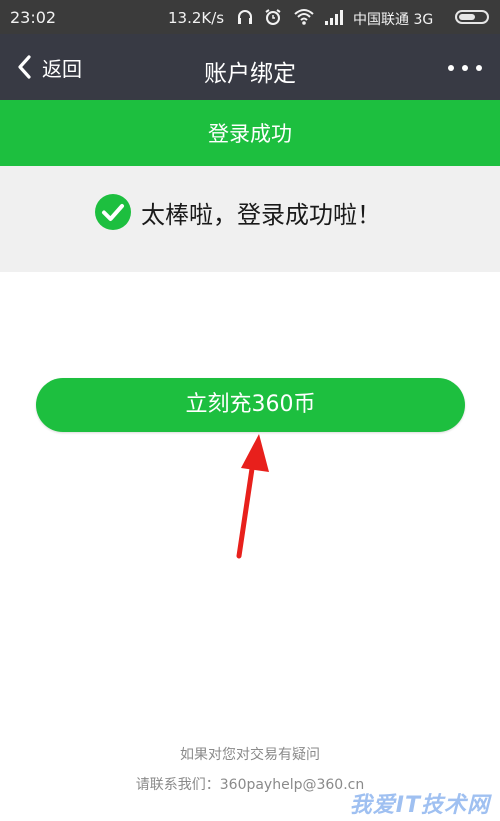 This screenshot has height=821, width=500. I want to click on more-options-button, so click(465, 68).